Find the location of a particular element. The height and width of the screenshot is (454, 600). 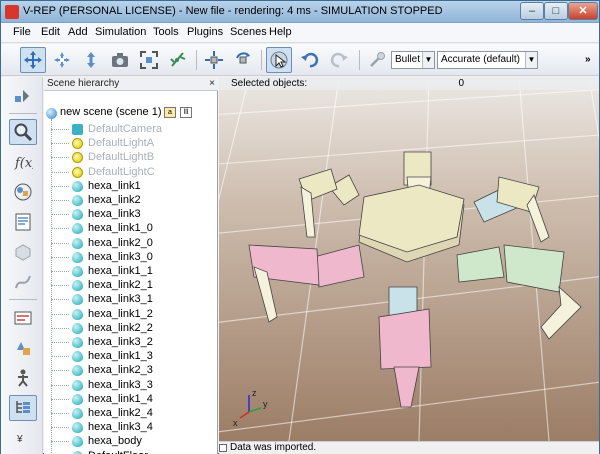

scripts-icon is located at coordinates (23, 222).